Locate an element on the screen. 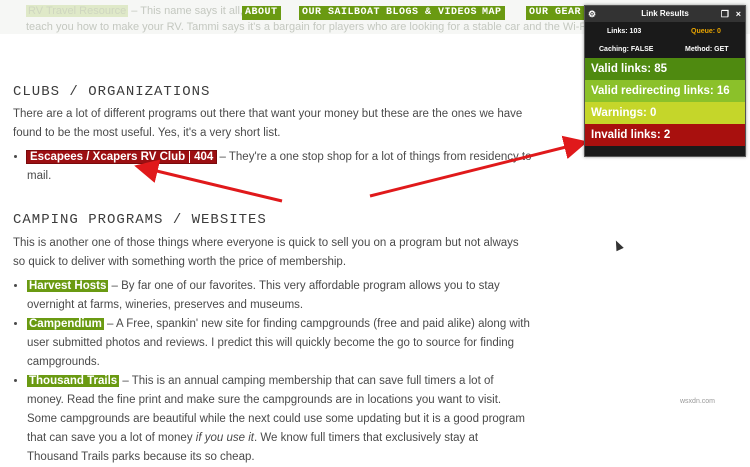 This screenshot has height=467, width=750. gear-icon: ⚙ is located at coordinates (592, 14).